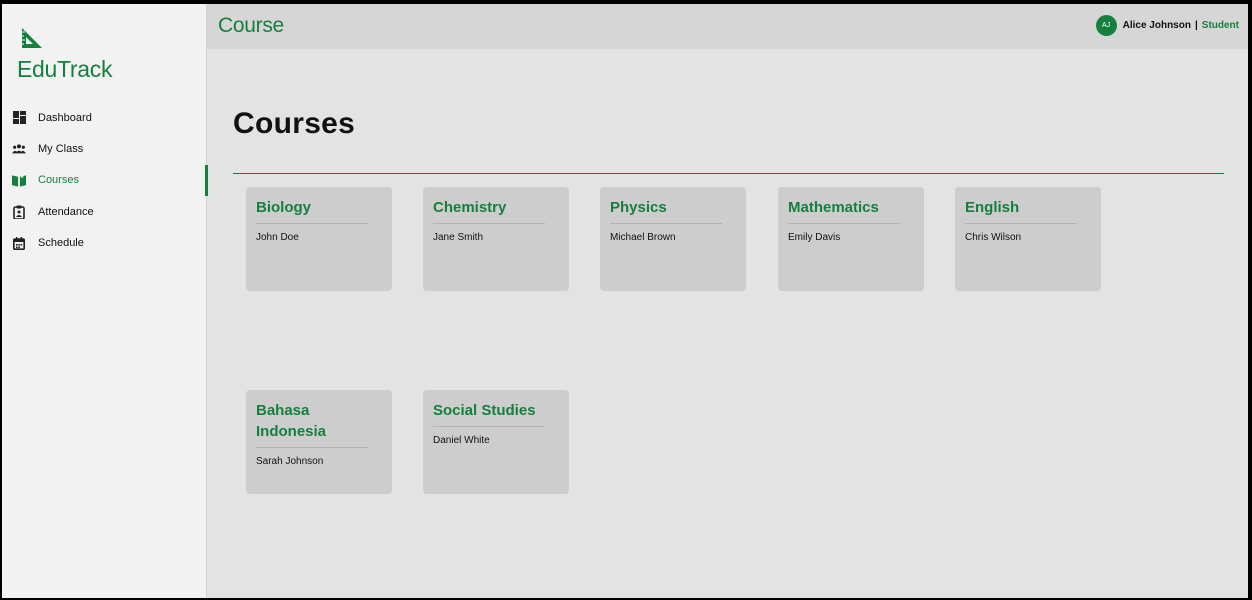 This screenshot has height=600, width=1252. What do you see at coordinates (1156, 25) in the screenshot?
I see `user-name: Alice Johnson` at bounding box center [1156, 25].